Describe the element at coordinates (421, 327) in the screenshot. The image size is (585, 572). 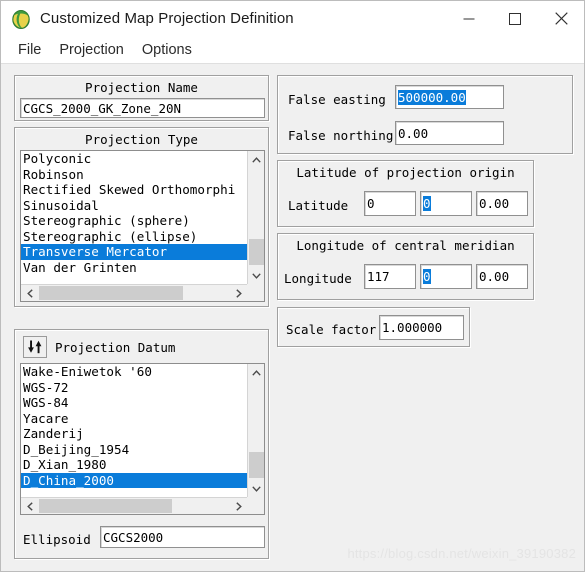
I see `scale-factor-input: 1.000000` at that location.